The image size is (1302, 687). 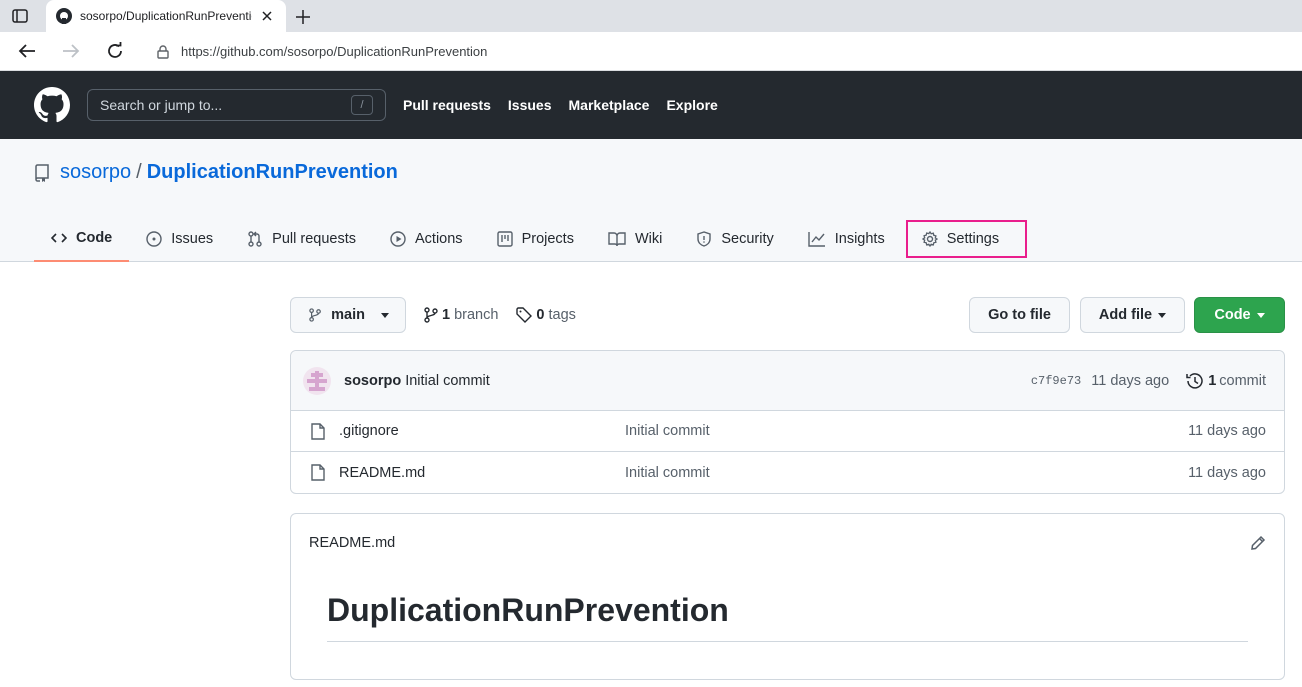 I want to click on tab-pull-requests-label: Pull requests, so click(x=314, y=239).